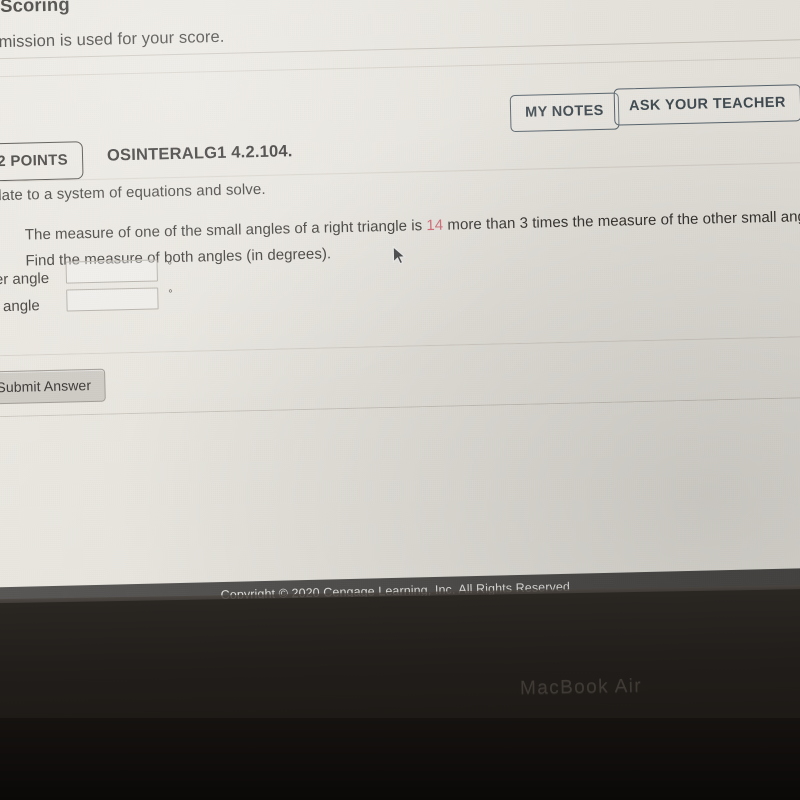 The width and height of the screenshot is (800, 800). Describe the element at coordinates (42, 161) in the screenshot. I see `points-badge: –/2 POINTS` at that location.